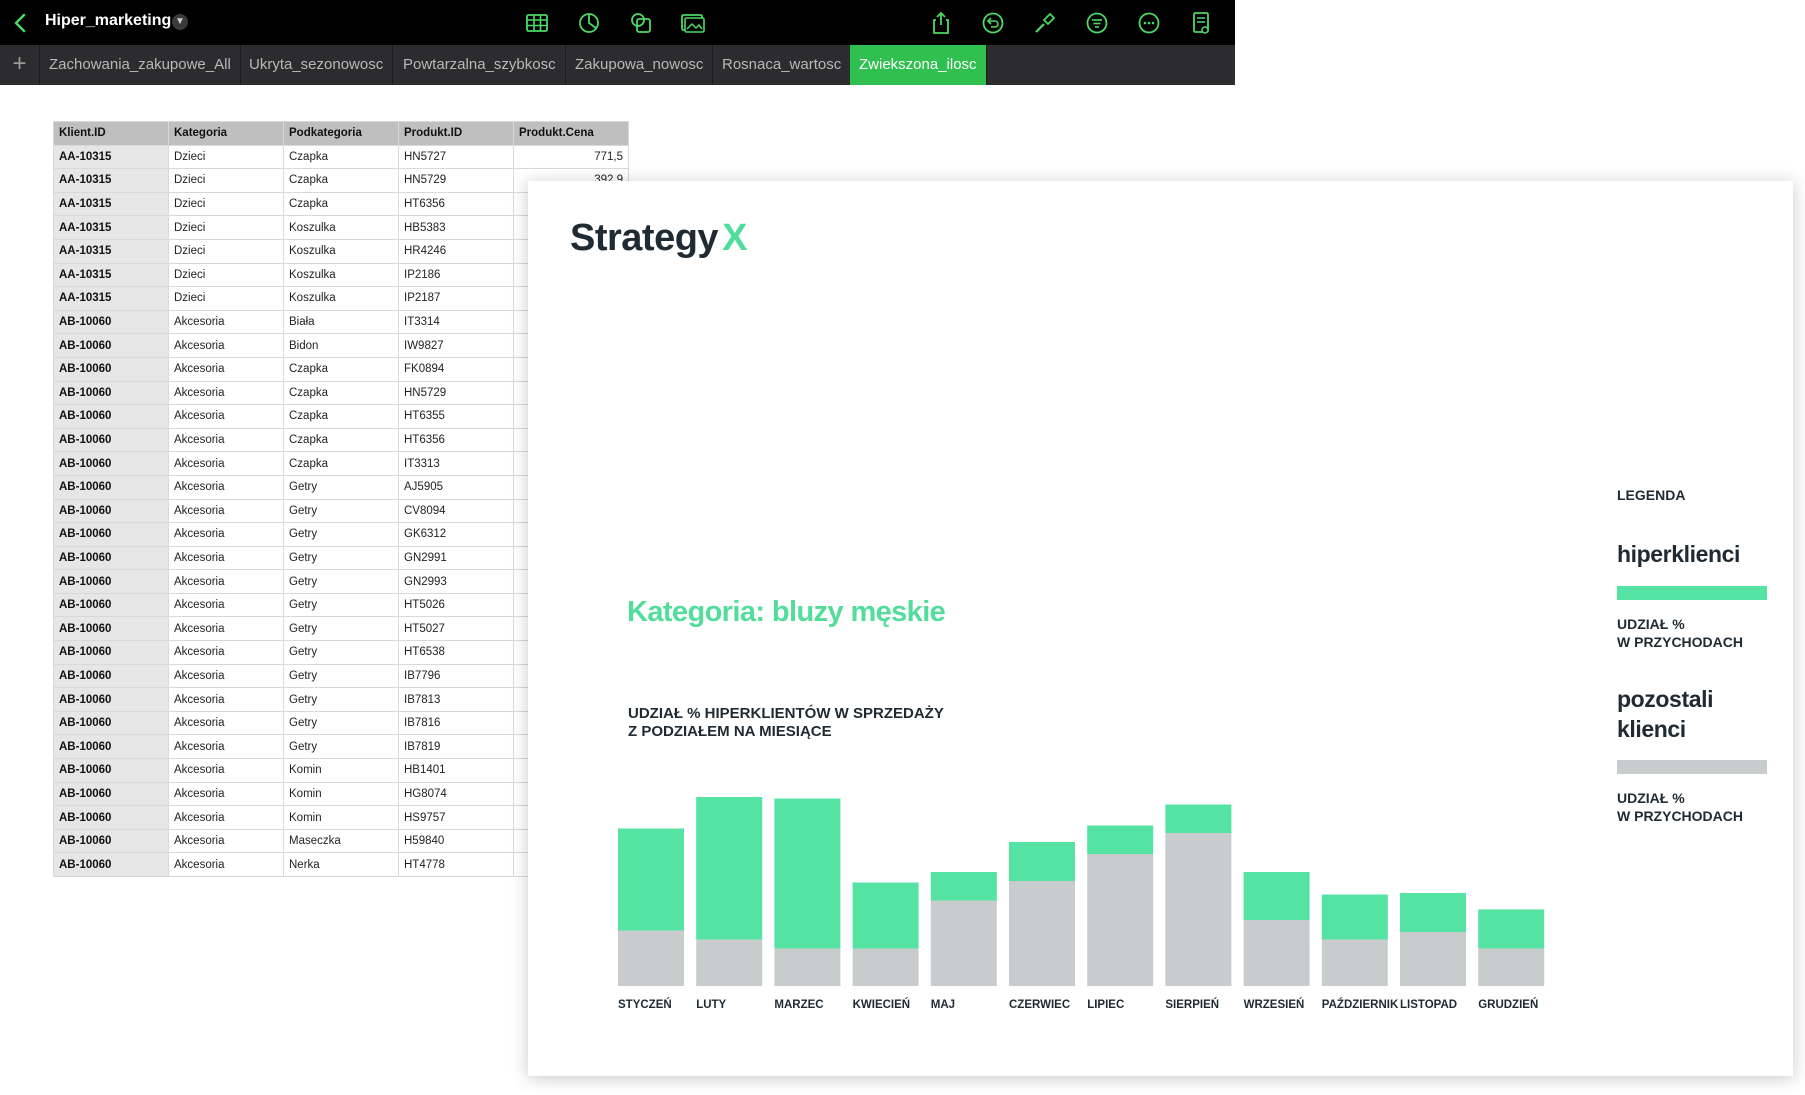 This screenshot has width=1805, height=1095. I want to click on table-cell: IB7816, so click(456, 723).